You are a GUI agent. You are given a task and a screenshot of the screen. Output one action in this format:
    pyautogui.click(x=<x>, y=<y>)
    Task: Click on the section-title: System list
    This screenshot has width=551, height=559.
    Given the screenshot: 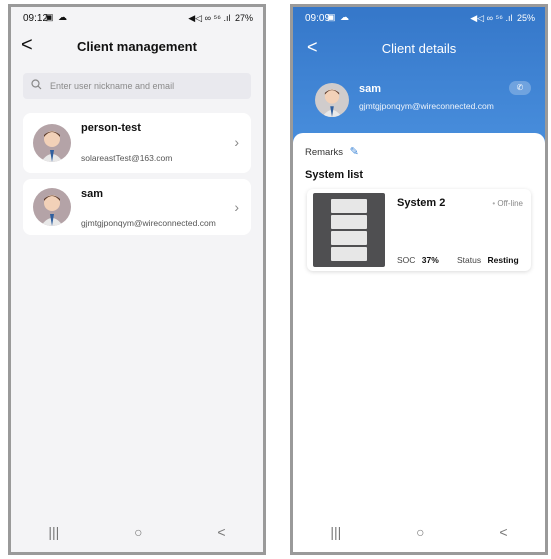 What is the action you would take?
    pyautogui.click(x=334, y=175)
    